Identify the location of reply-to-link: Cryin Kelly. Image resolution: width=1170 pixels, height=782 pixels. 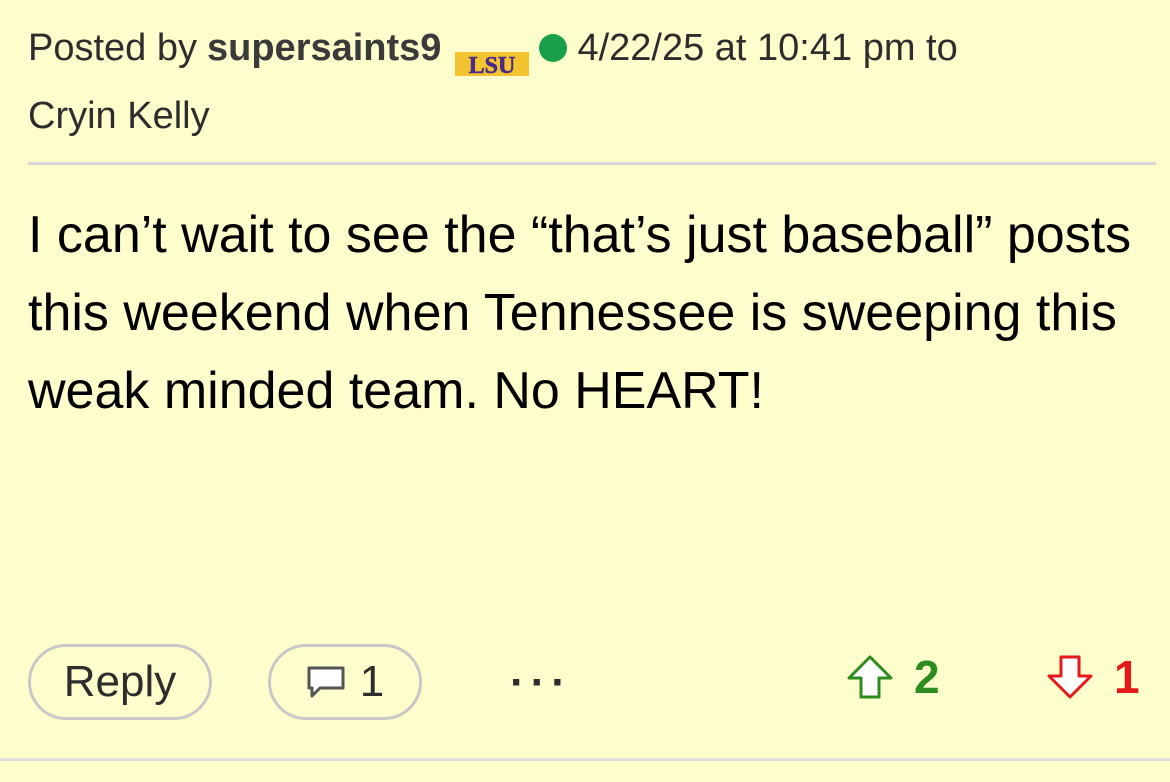
(583, 116).